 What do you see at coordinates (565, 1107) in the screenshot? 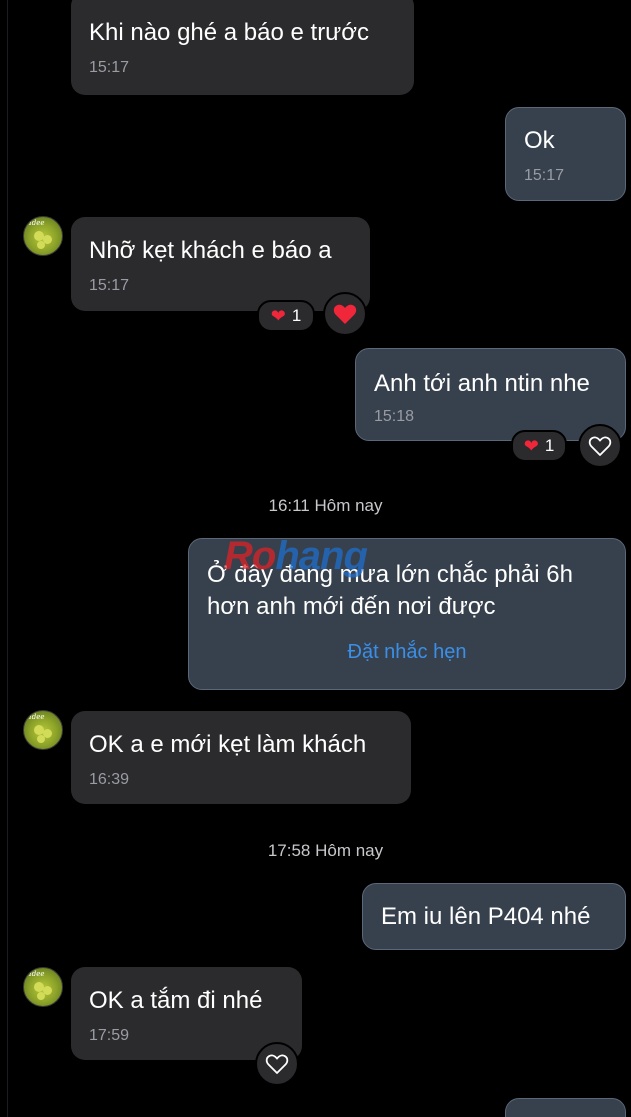
I see `message-bubble-outgoing-partial` at bounding box center [565, 1107].